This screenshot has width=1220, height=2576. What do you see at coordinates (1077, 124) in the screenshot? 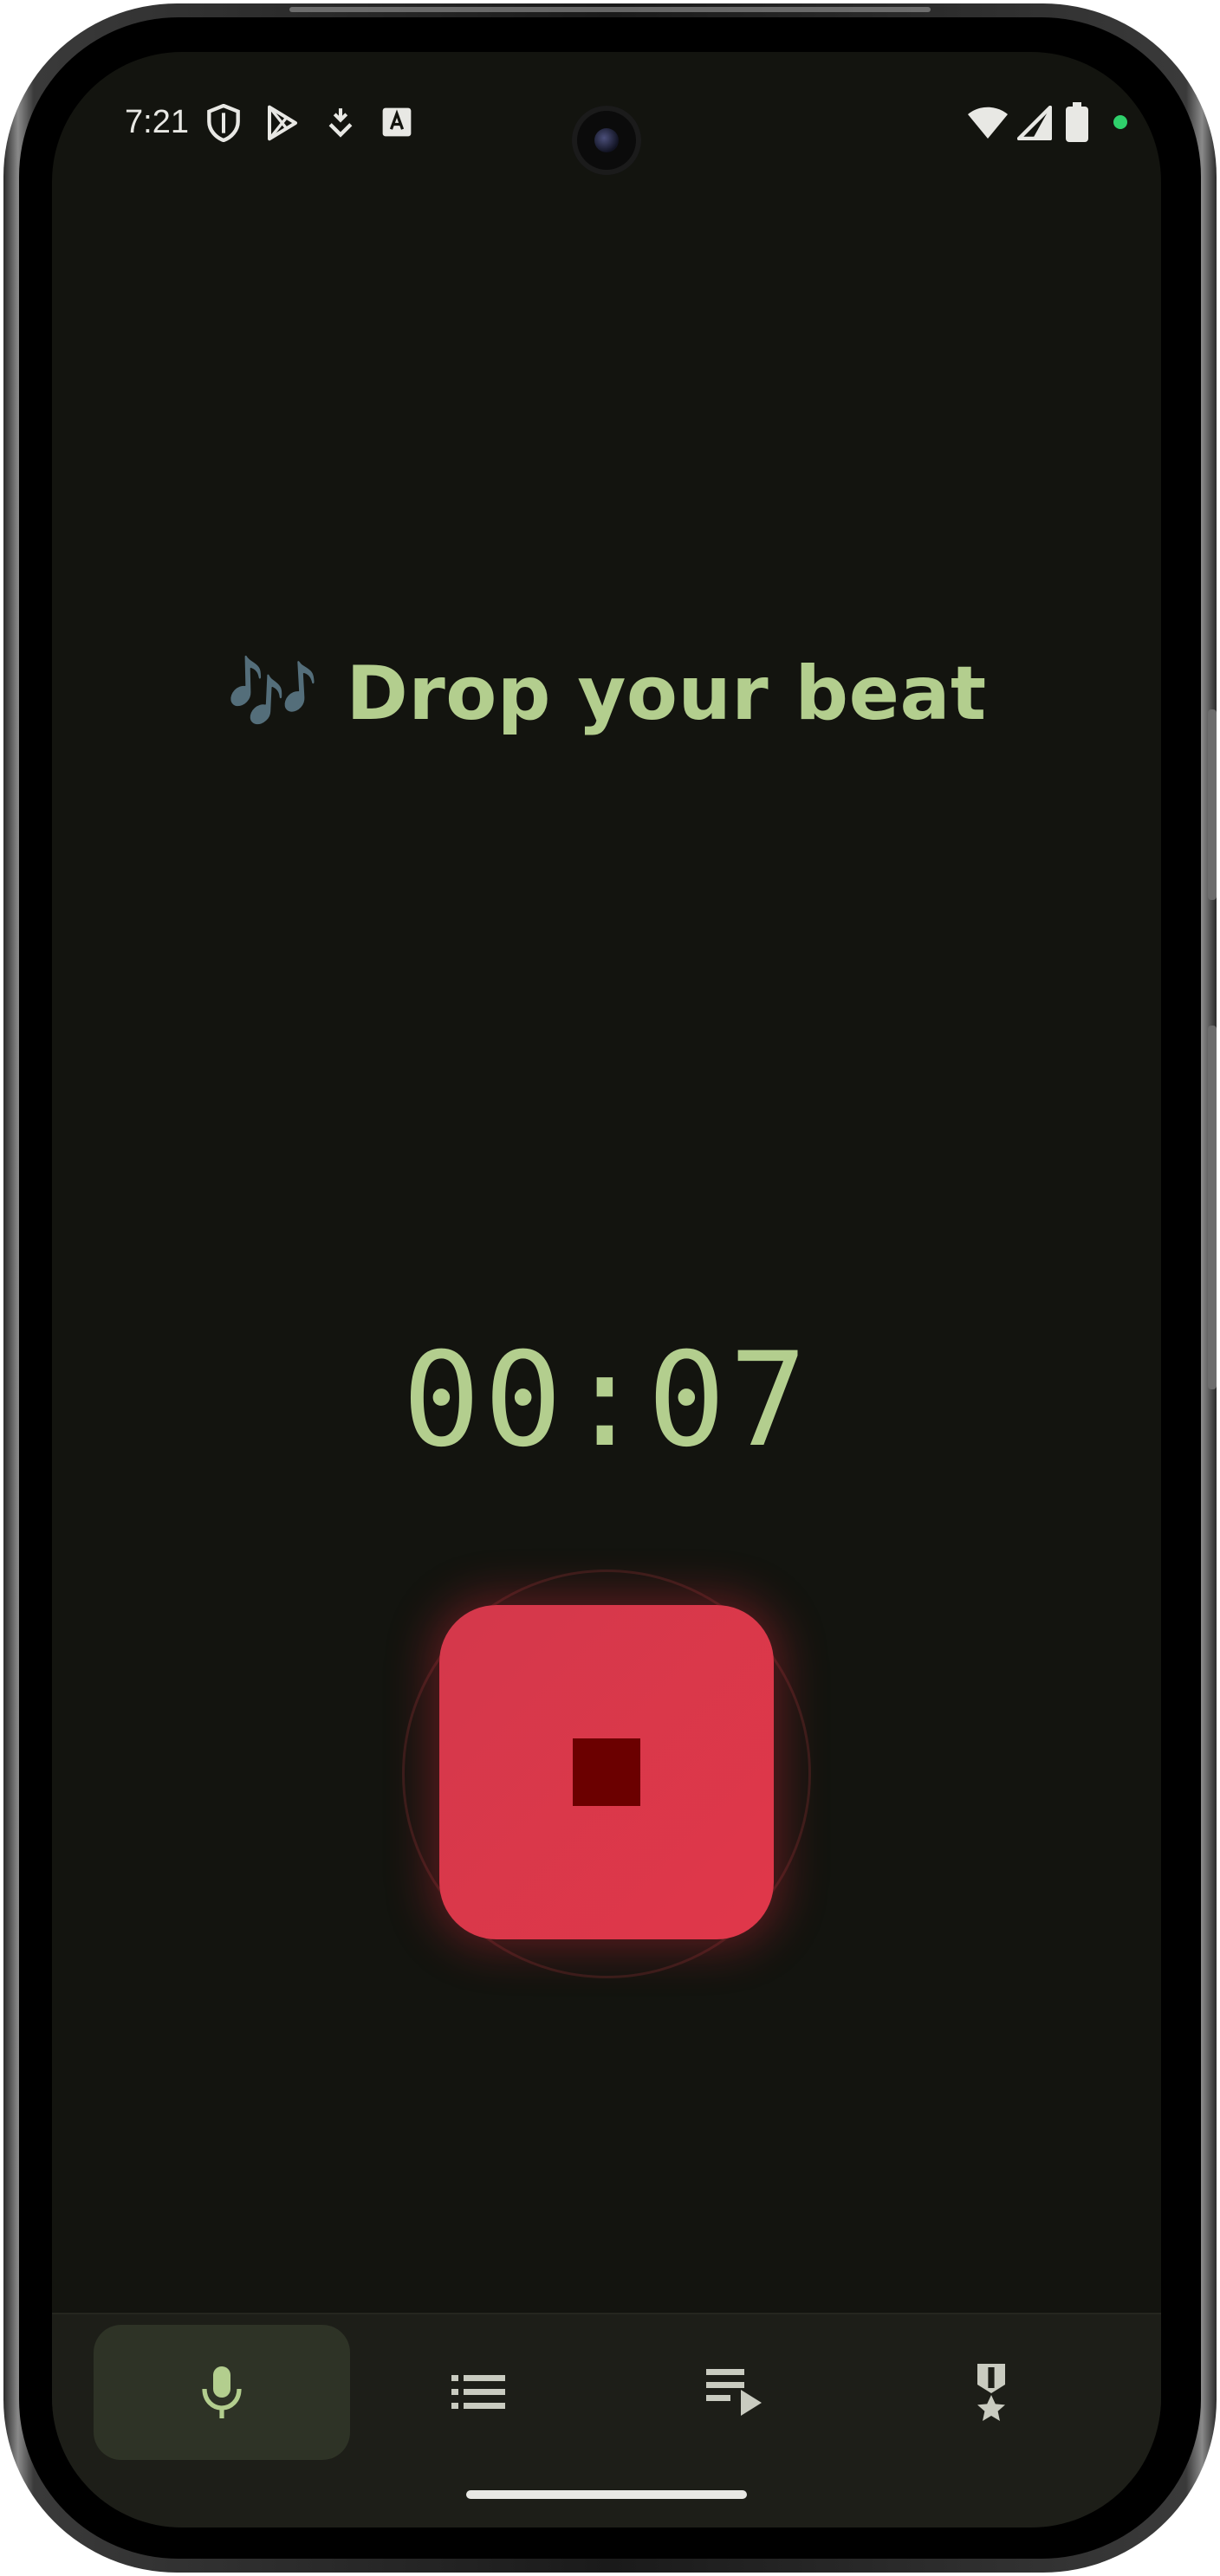
I see `battery-icon` at bounding box center [1077, 124].